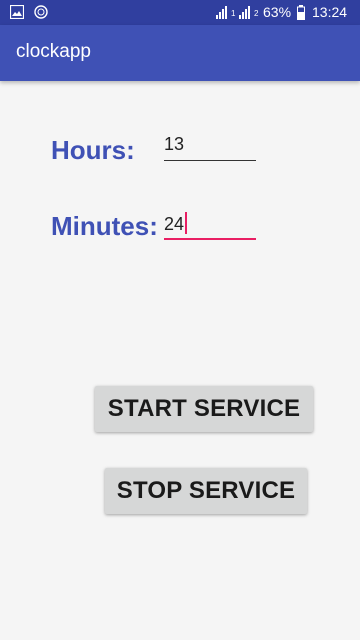 The width and height of the screenshot is (360, 640). What do you see at coordinates (224, 14) in the screenshot?
I see `signal-sim1-icon` at bounding box center [224, 14].